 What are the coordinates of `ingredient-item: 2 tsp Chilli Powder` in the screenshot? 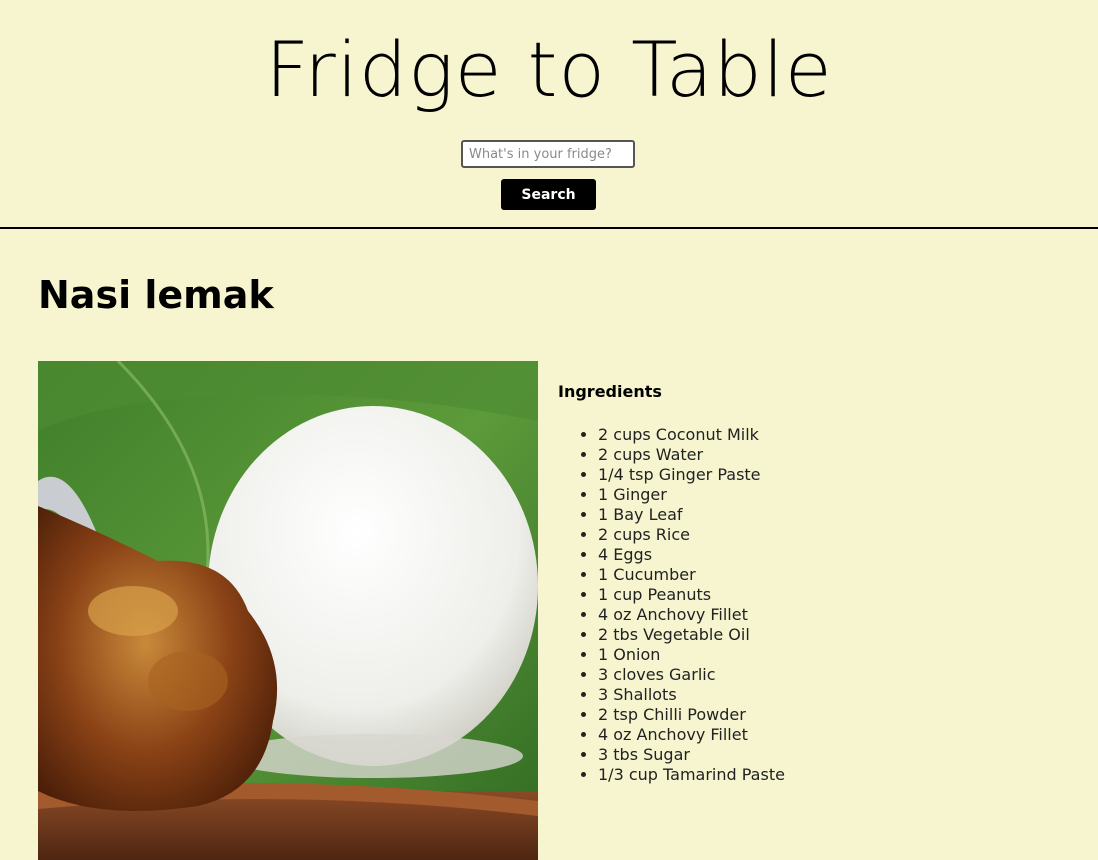 It's located at (691, 715).